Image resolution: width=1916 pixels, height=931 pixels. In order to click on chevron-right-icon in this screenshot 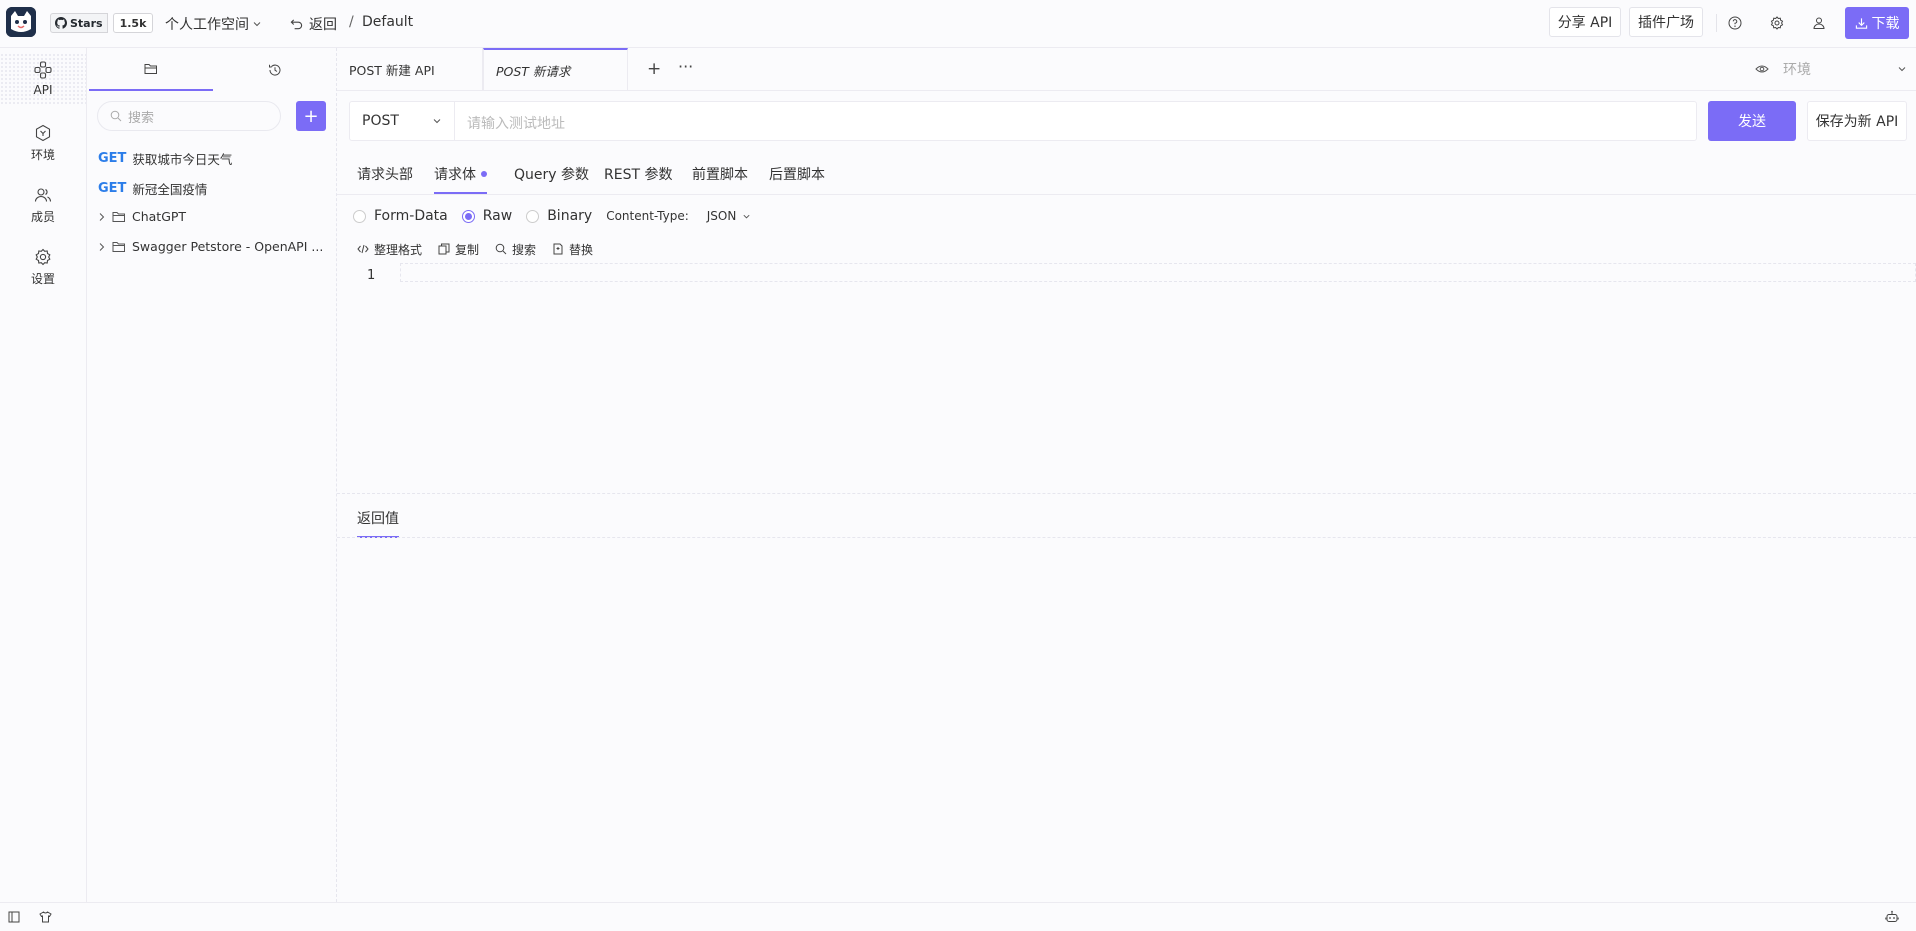, I will do `click(102, 246)`.